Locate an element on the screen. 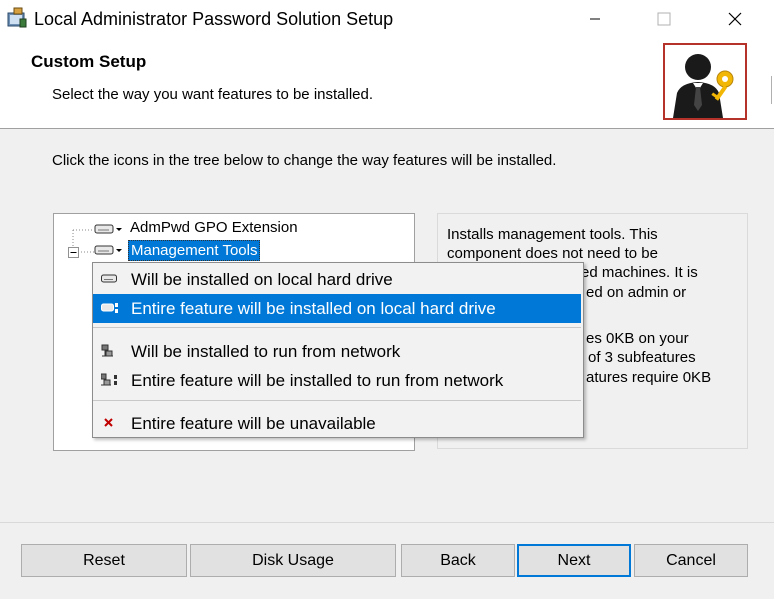  reset-button: Reset is located at coordinates (104, 560).